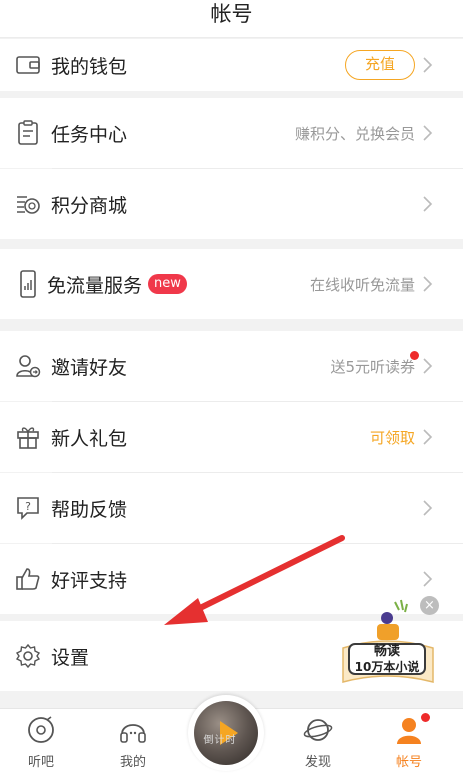 This screenshot has height=773, width=463. I want to click on invite-row: 邀请好友 送5元听读券, so click(231, 366).